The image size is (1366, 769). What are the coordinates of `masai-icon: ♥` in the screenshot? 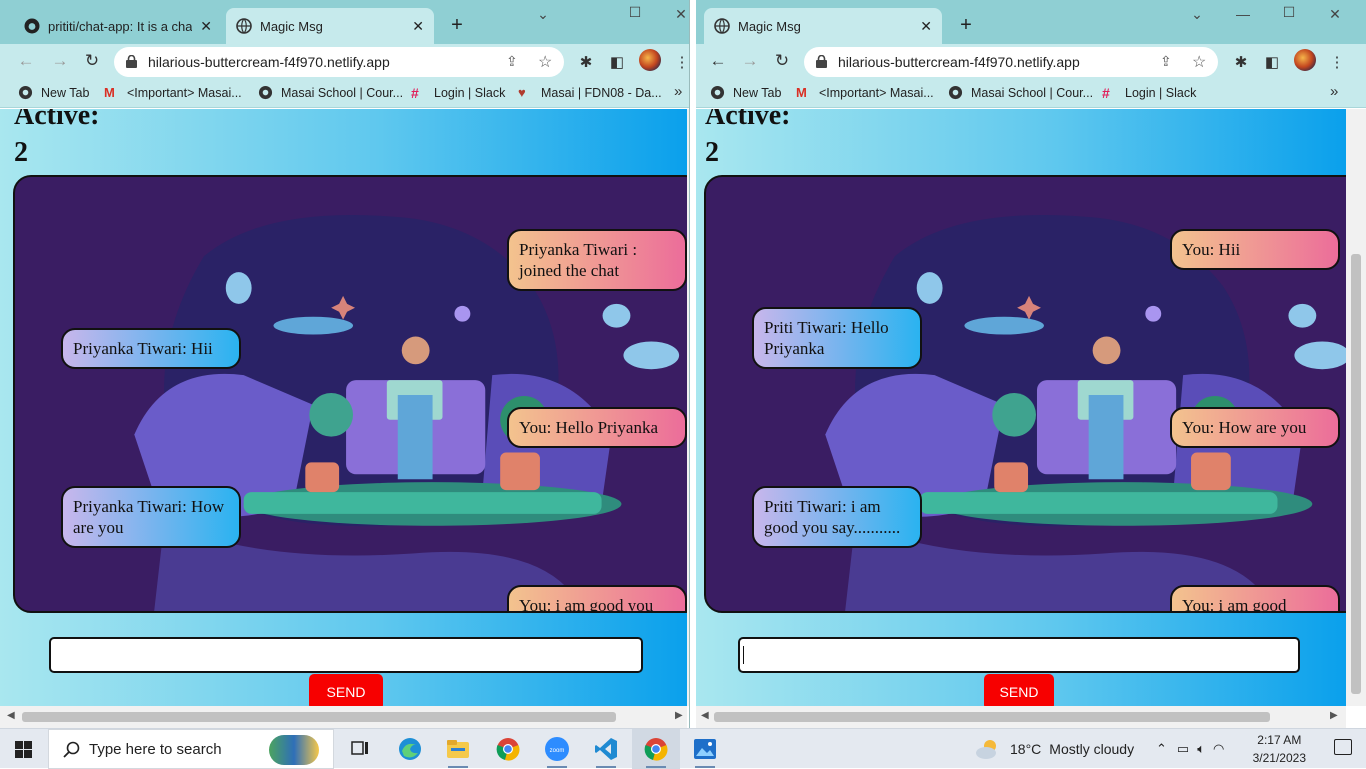 It's located at (522, 92).